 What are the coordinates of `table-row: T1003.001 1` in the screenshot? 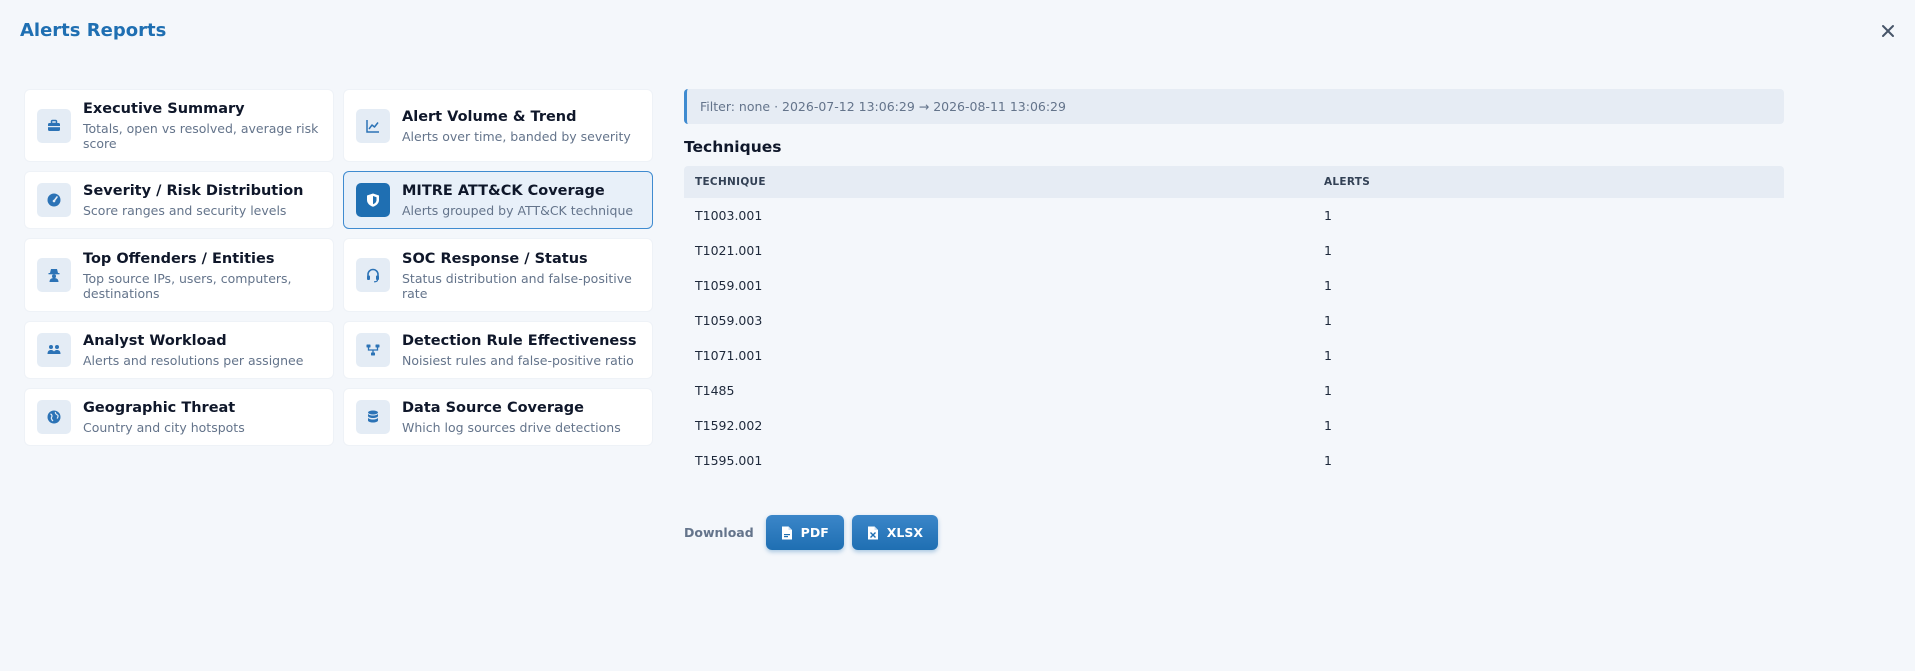 It's located at (1234, 215).